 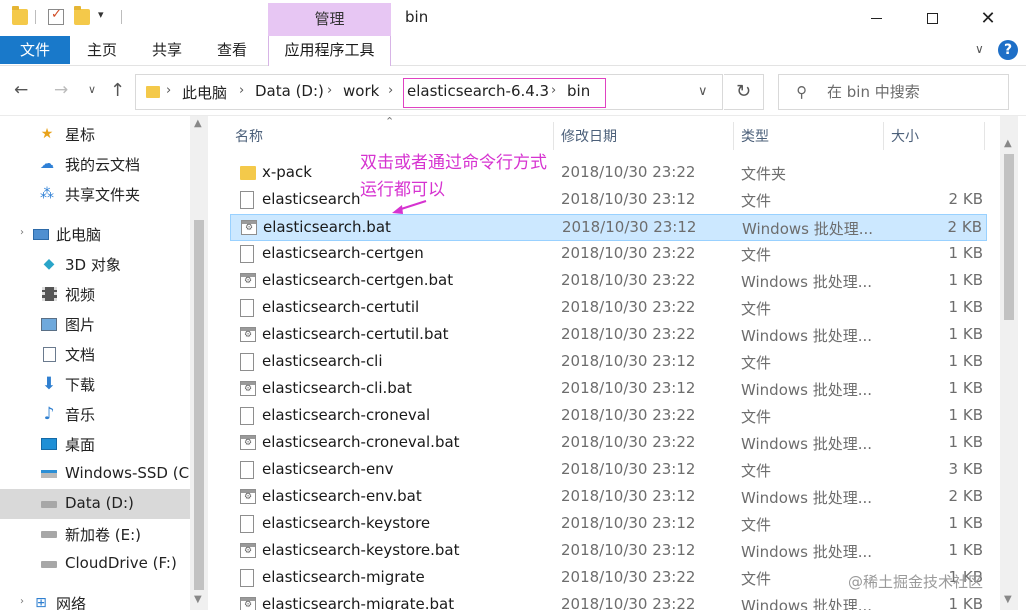 I want to click on annotation-line: 运行都可以, so click(x=402, y=190).